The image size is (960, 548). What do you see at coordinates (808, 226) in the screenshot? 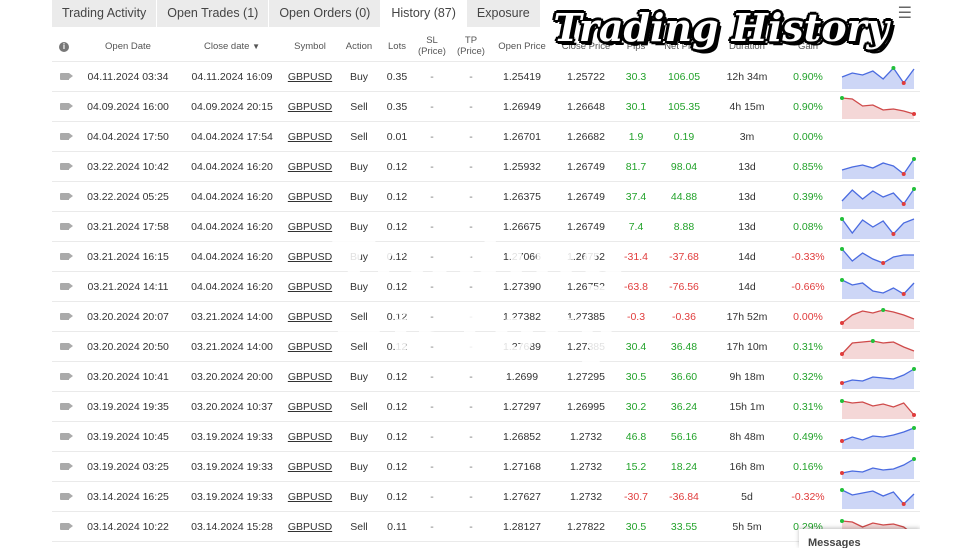
I see `cell-gain: 0.08%` at bounding box center [808, 226].